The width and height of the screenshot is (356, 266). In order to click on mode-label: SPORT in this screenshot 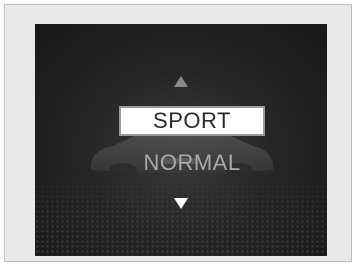, I will do `click(192, 120)`.